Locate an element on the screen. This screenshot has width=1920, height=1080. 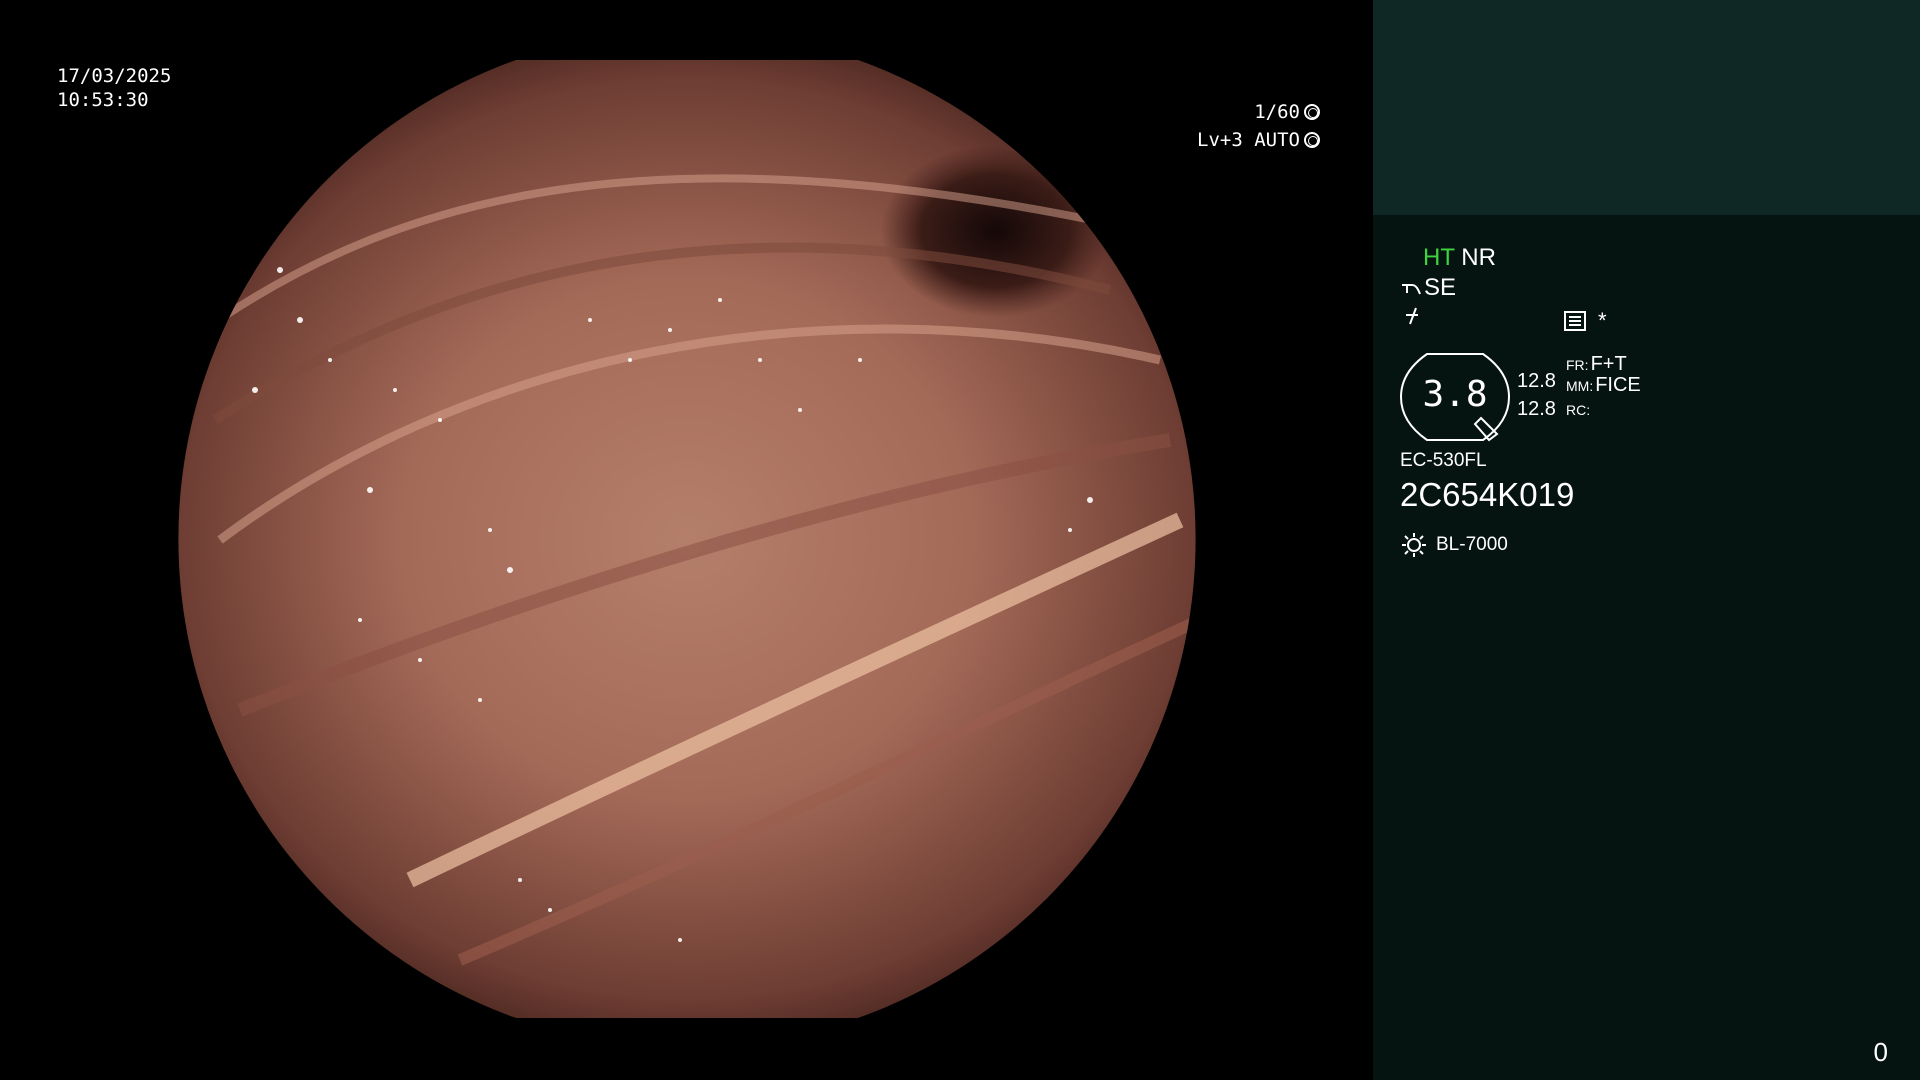
value-two: 12.8 is located at coordinates (1536, 409).